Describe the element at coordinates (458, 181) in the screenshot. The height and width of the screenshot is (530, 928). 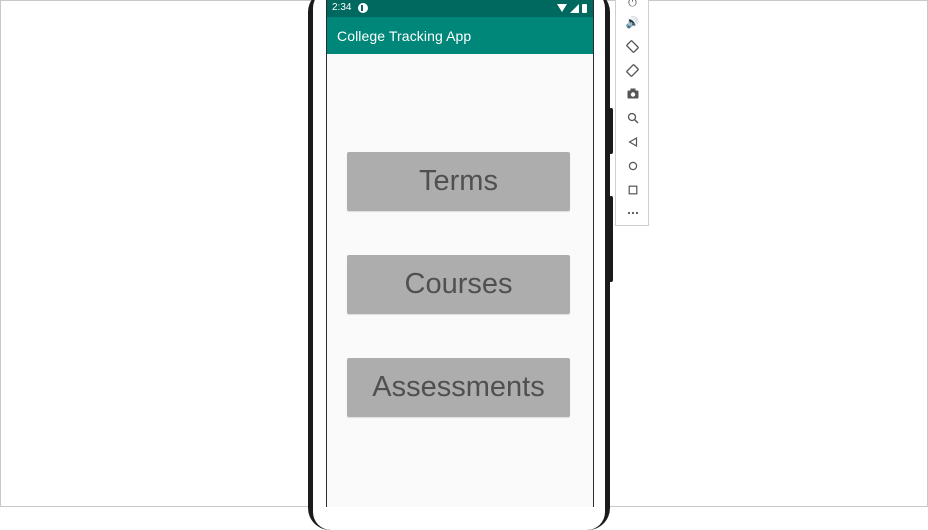
I see `terms-button: Terms` at that location.